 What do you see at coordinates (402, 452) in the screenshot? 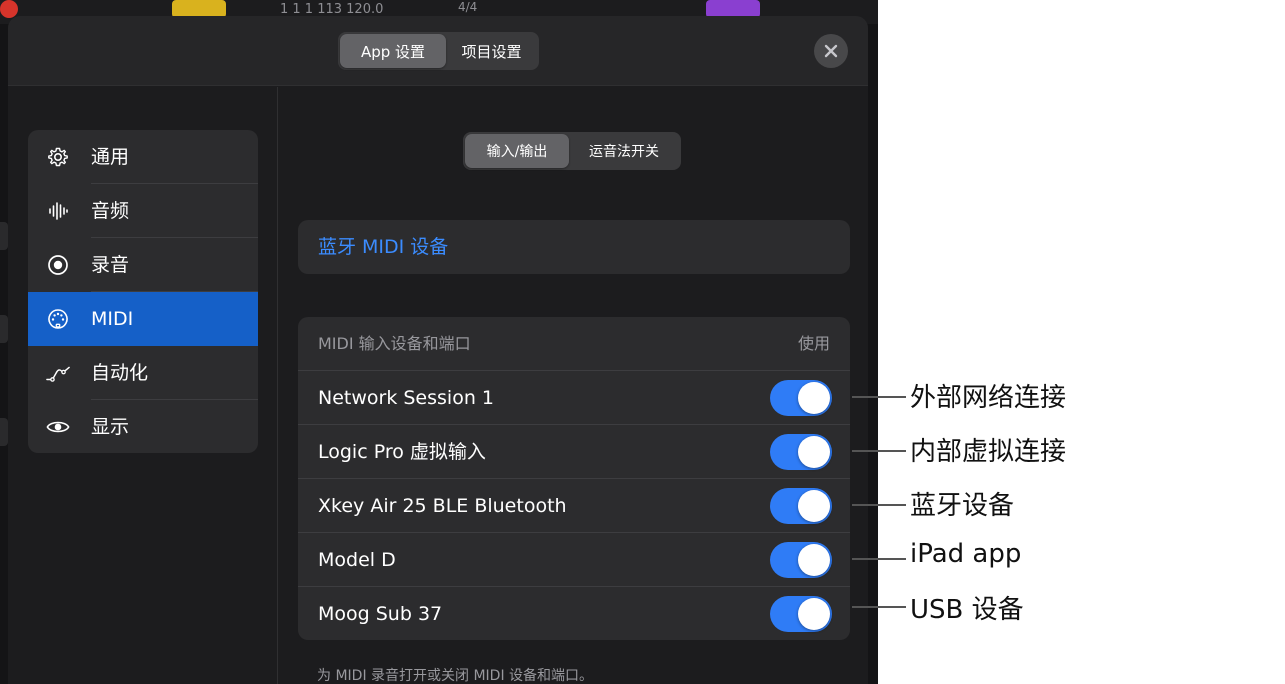
I see `midi-device-name: Logic Pro 虚拟输入` at bounding box center [402, 452].